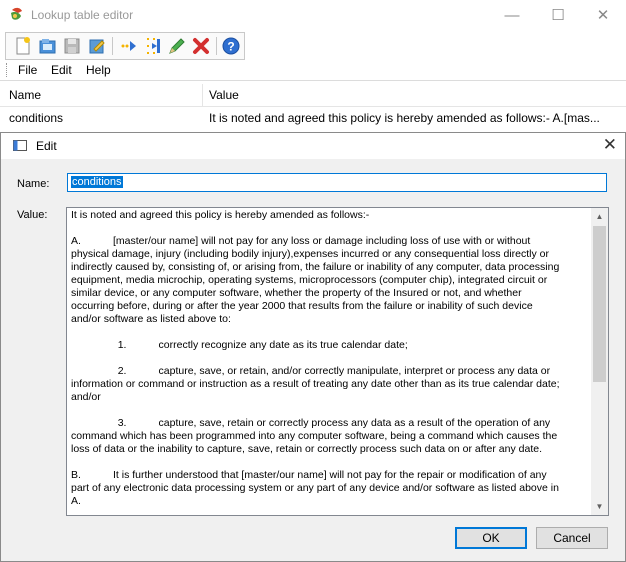 The width and height of the screenshot is (626, 562). What do you see at coordinates (16, 13) in the screenshot?
I see `app-logo-icon` at bounding box center [16, 13].